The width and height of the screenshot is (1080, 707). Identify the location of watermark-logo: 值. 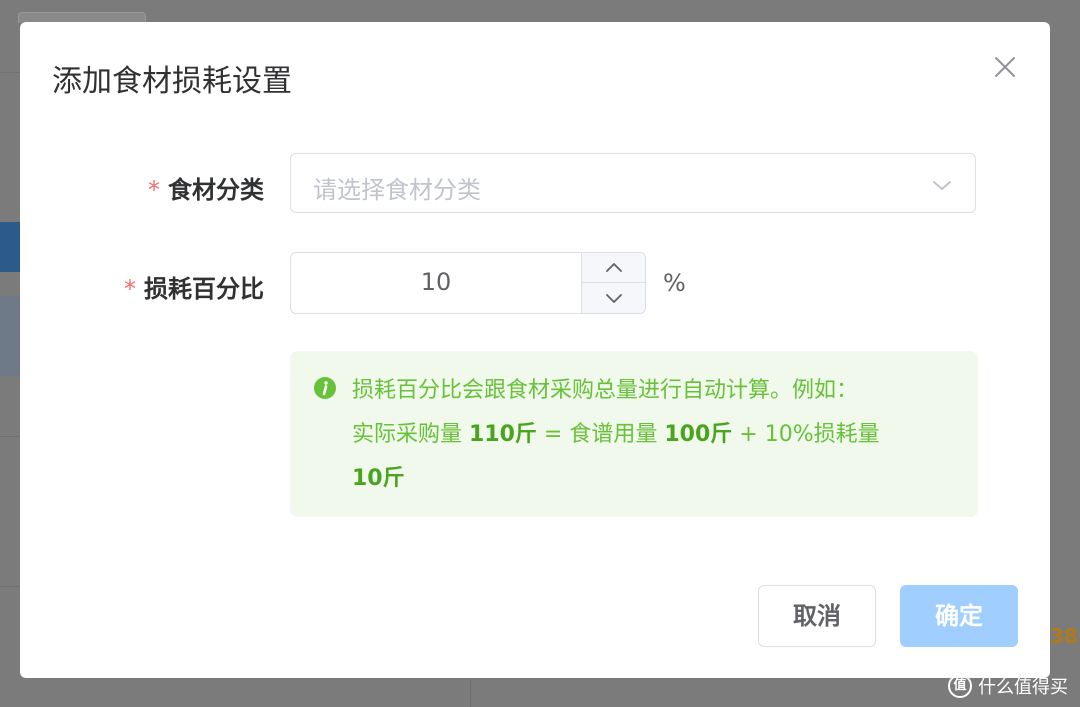
(960, 686).